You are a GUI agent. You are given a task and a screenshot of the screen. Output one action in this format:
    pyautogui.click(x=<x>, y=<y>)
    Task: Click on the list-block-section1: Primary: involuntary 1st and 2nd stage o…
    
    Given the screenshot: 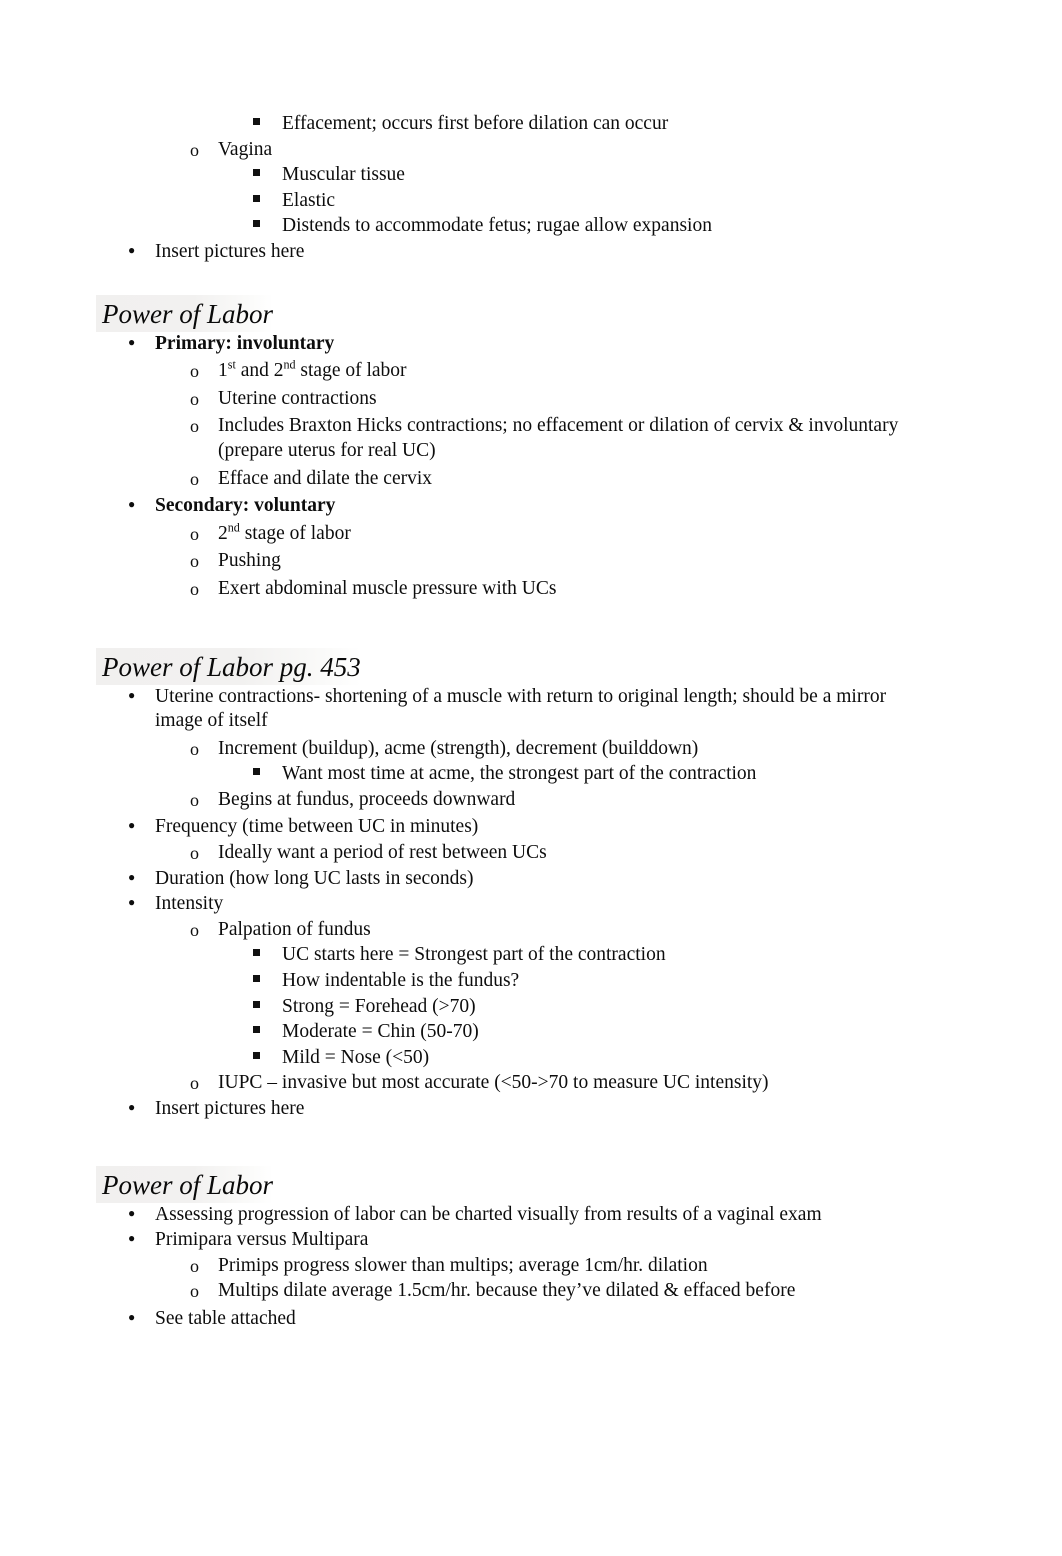 What is the action you would take?
    pyautogui.click(x=516, y=467)
    